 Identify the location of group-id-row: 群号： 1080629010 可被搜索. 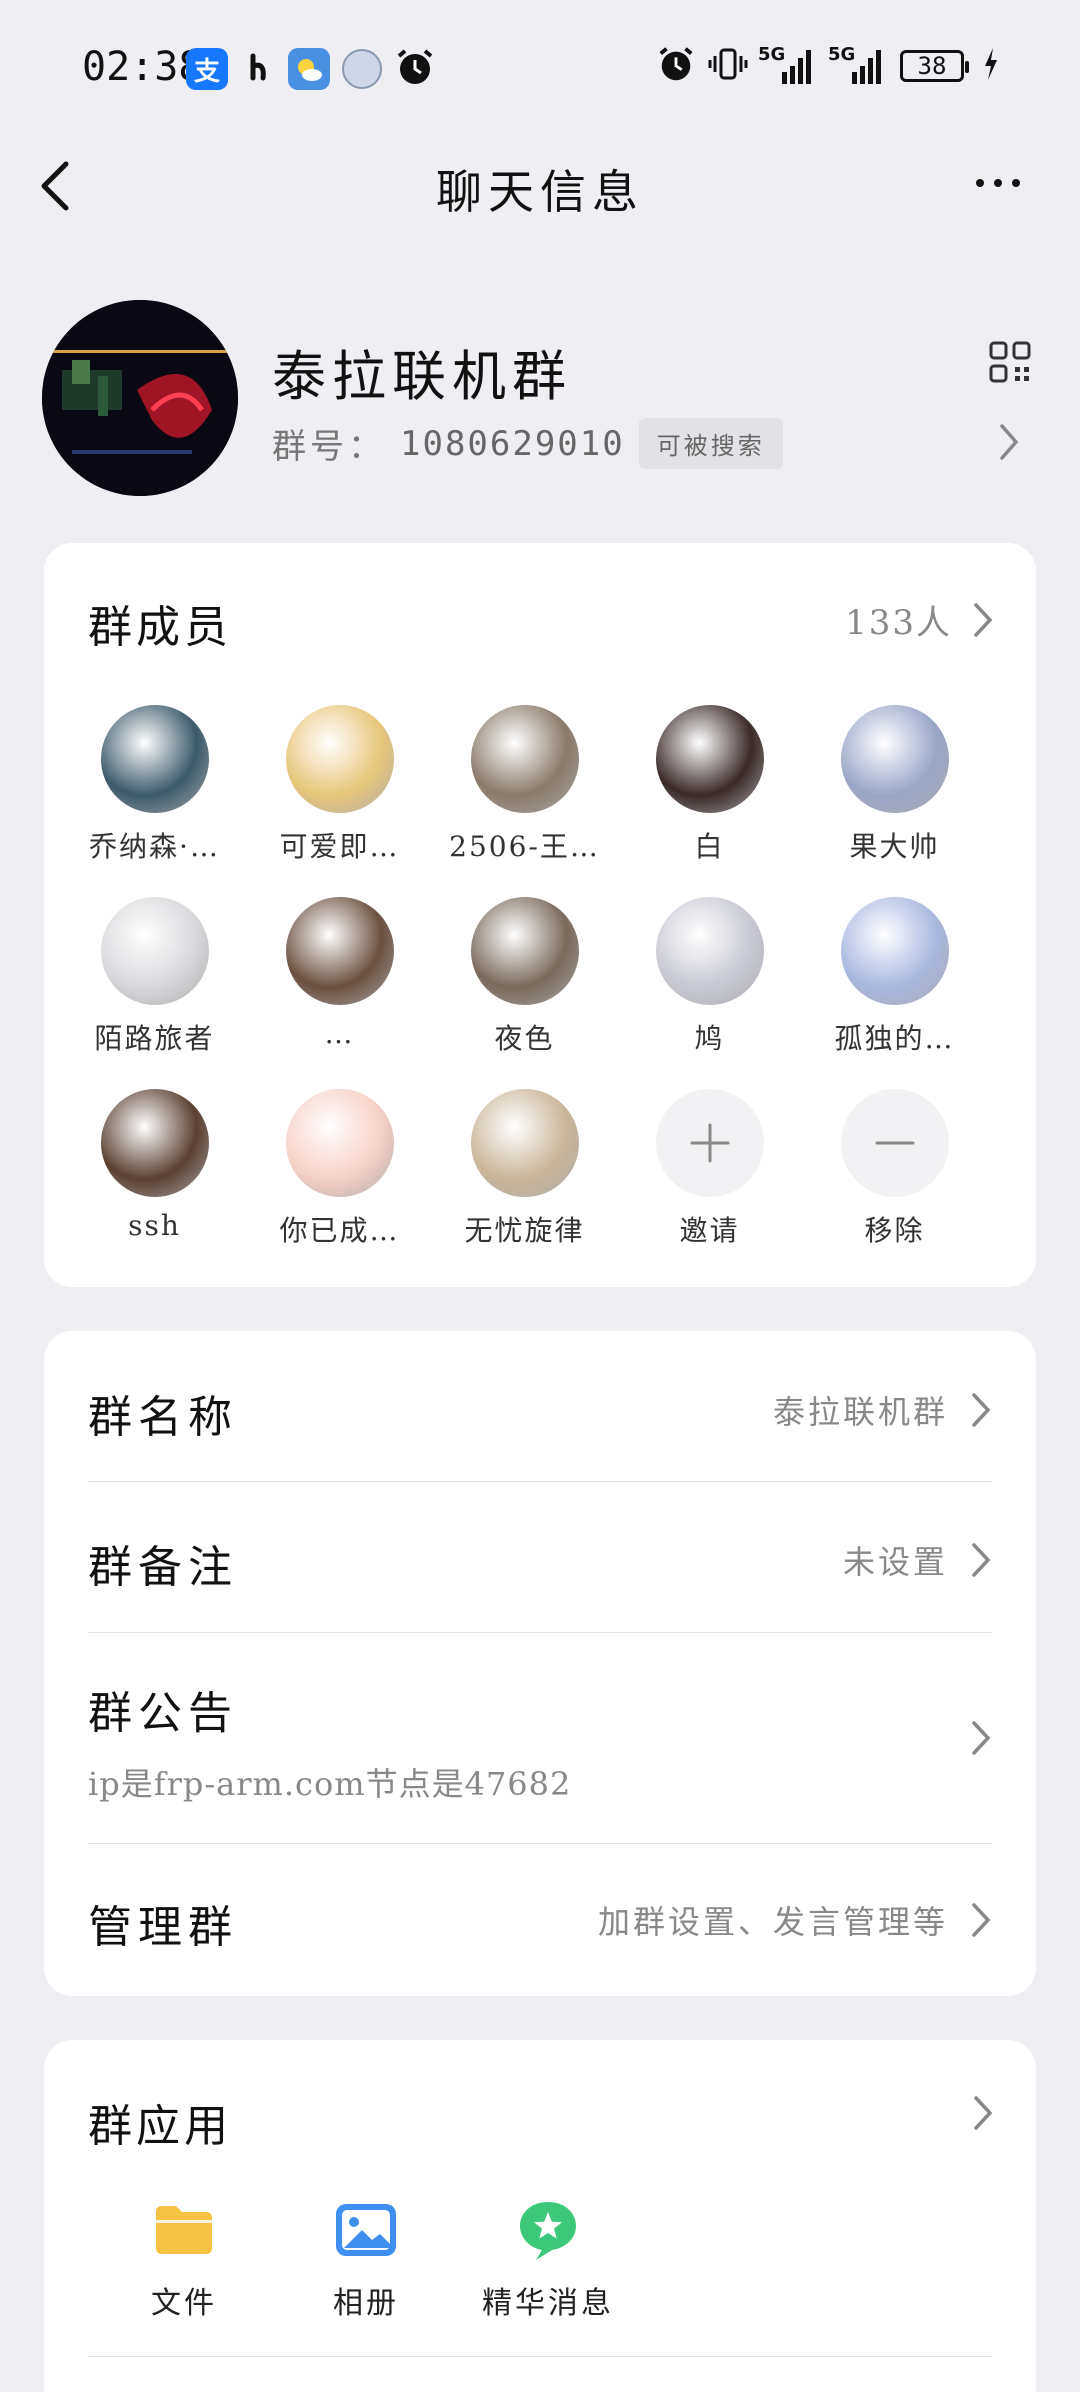
(527, 443).